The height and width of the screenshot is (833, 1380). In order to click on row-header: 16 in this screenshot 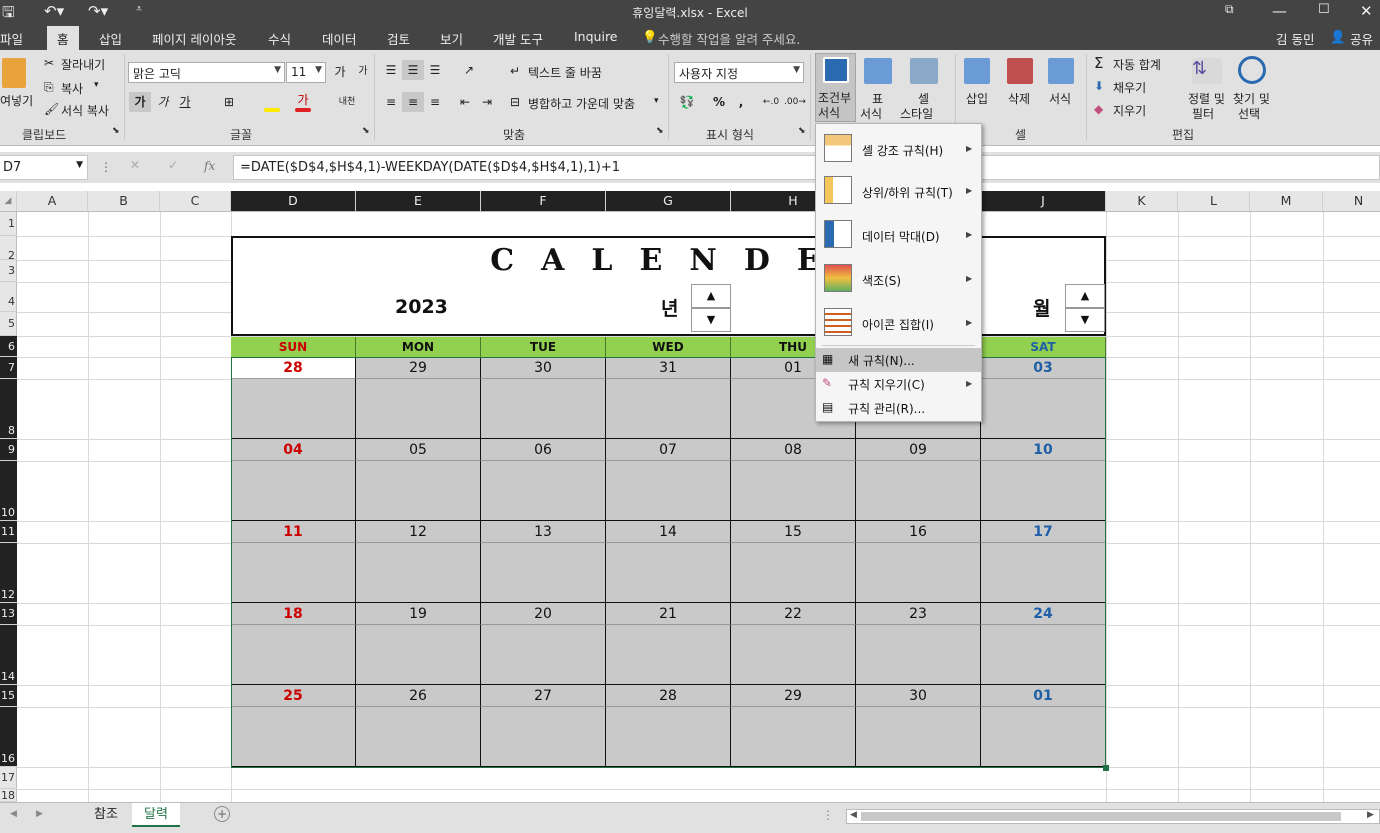, I will do `click(8, 737)`.